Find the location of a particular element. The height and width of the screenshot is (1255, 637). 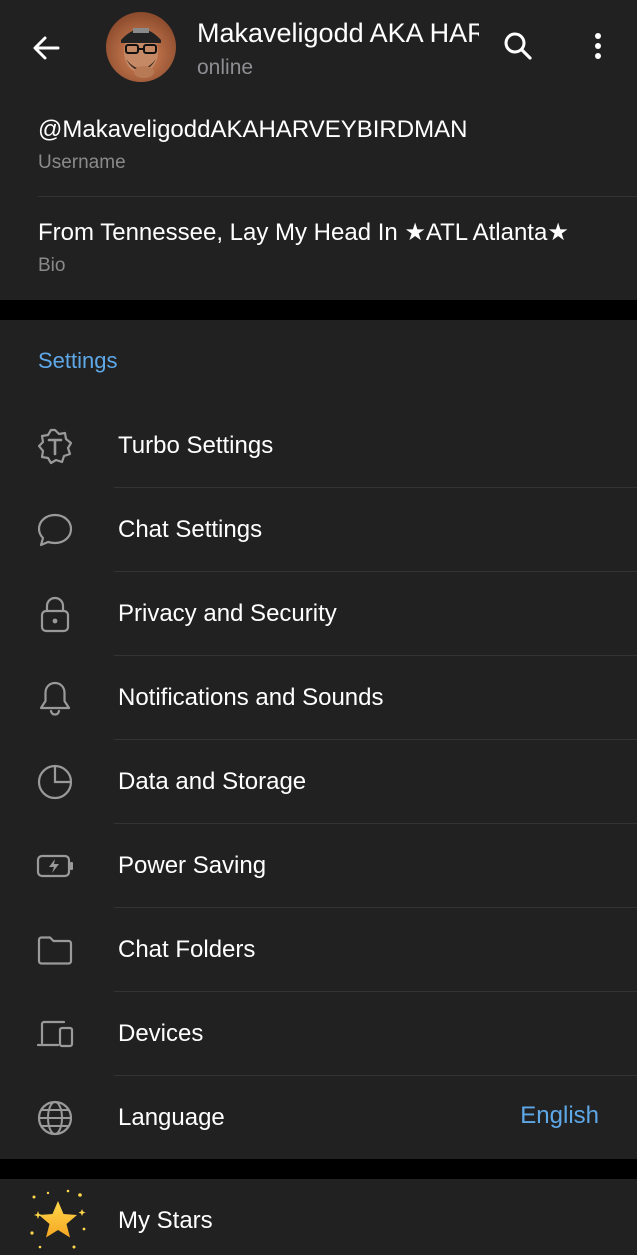

username-row: @MakaveligoddAKAHARVEYBIRDMAN Username is located at coordinates (337, 145).